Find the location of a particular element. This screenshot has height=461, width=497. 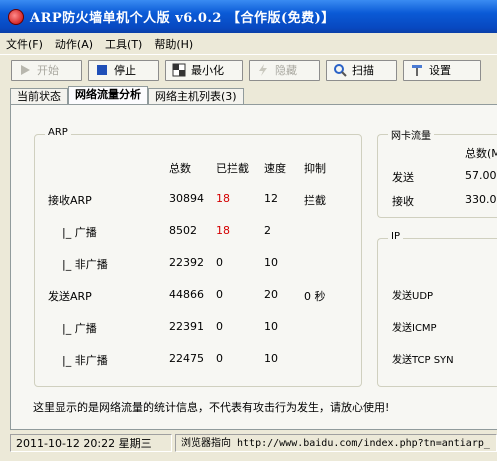

stop-label: 停止 is located at coordinates (125, 70).